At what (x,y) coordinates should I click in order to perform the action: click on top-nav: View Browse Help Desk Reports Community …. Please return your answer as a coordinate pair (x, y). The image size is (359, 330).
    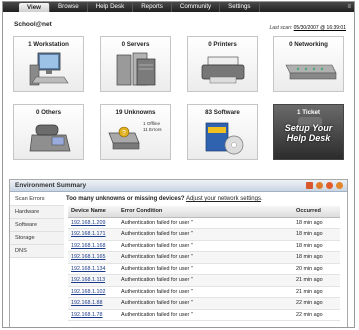
    Looking at the image, I should click on (178, 7).